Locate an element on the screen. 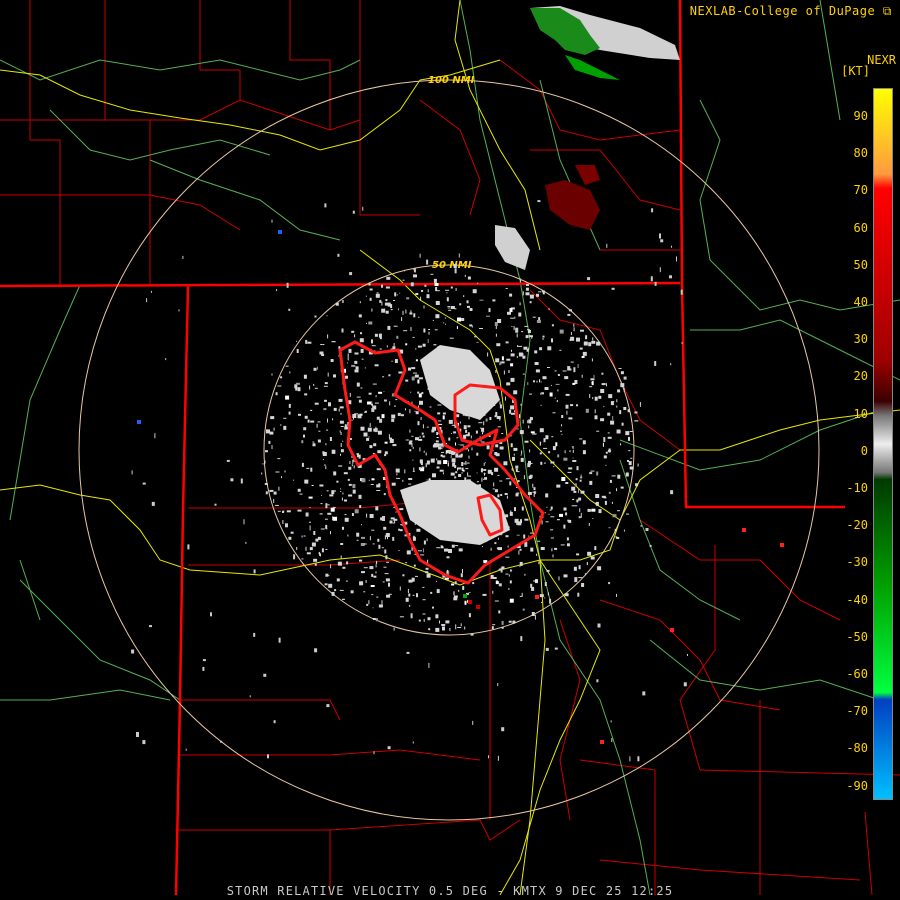 This screenshot has width=900, height=900. colorbar-tick-label: -10 is located at coordinates (857, 488).